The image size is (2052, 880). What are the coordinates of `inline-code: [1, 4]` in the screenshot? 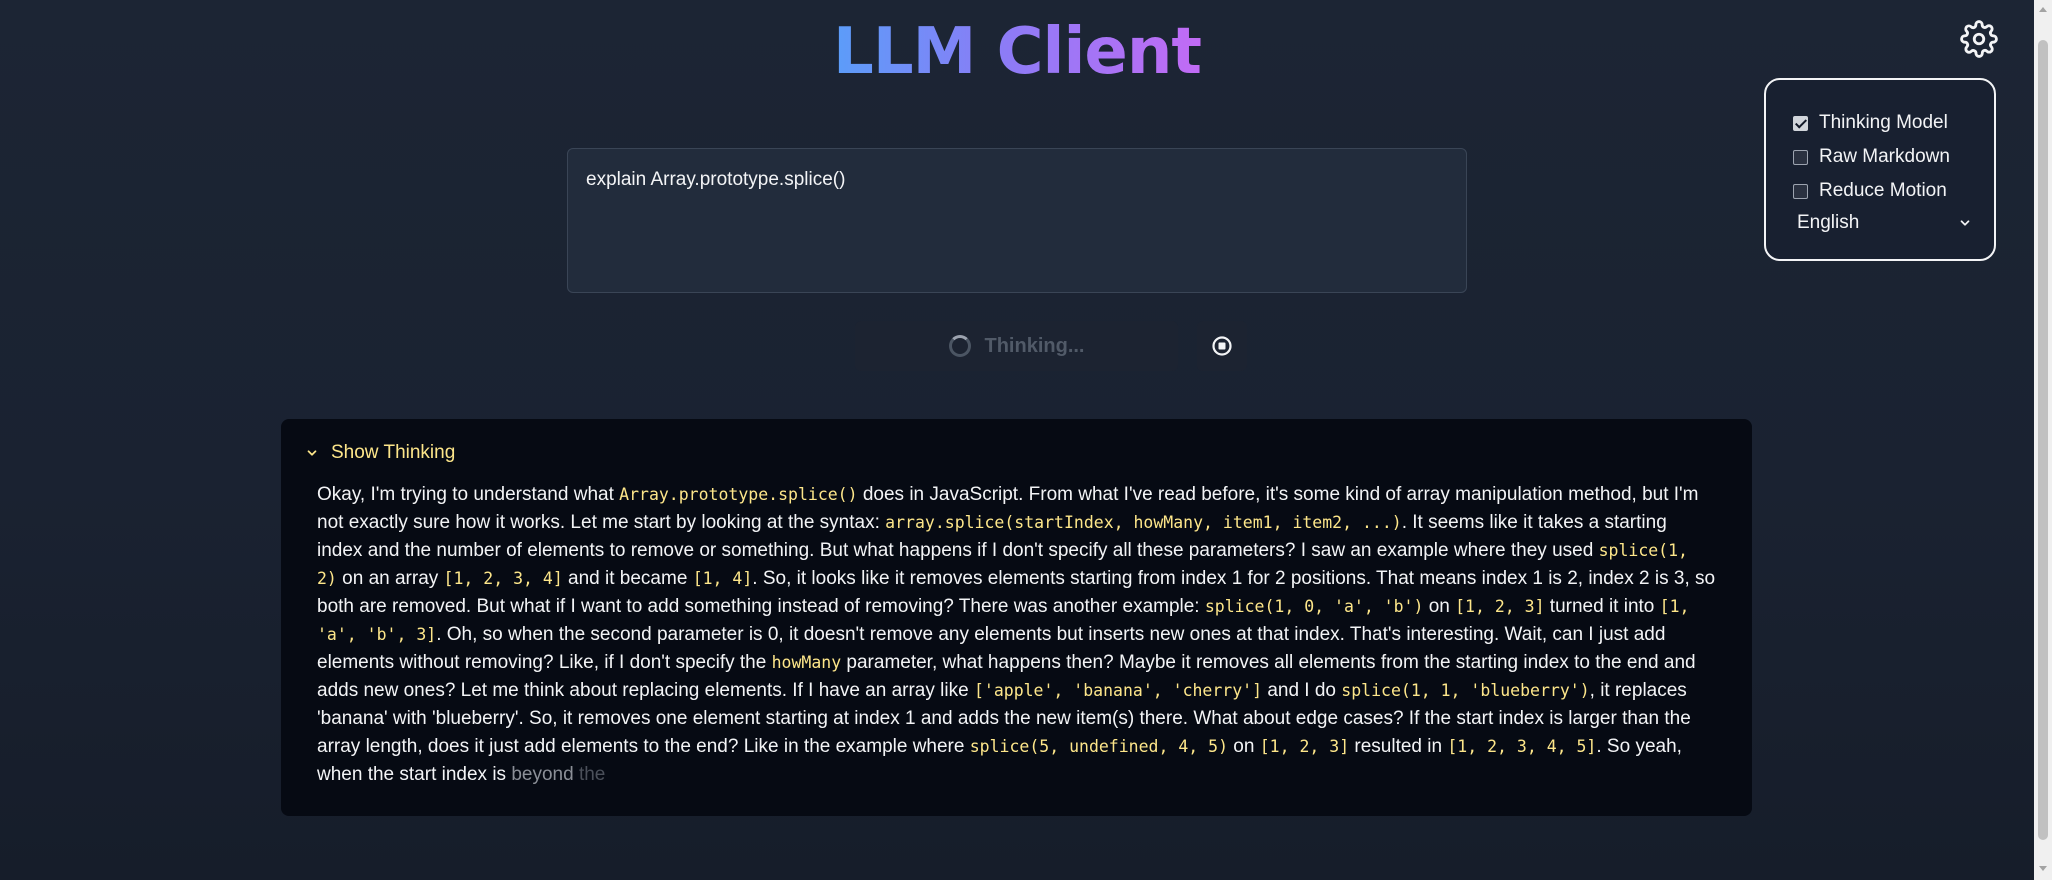 It's located at (722, 578).